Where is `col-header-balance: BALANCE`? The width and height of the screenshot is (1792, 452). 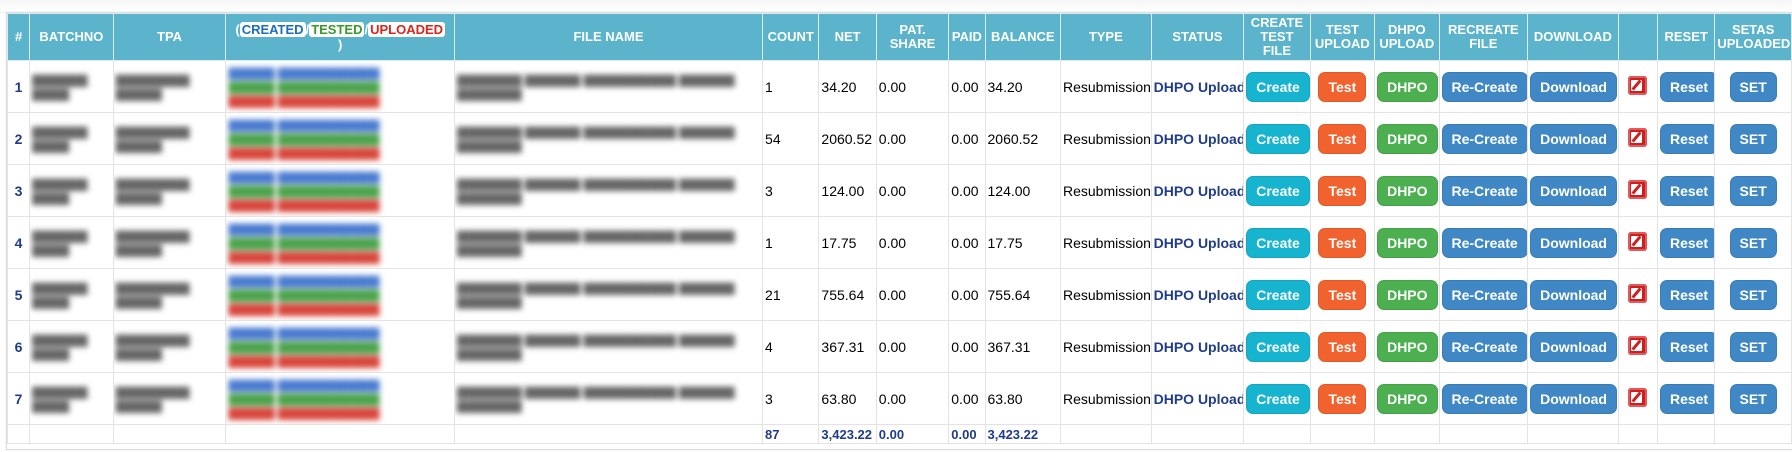 col-header-balance: BALANCE is located at coordinates (1022, 37).